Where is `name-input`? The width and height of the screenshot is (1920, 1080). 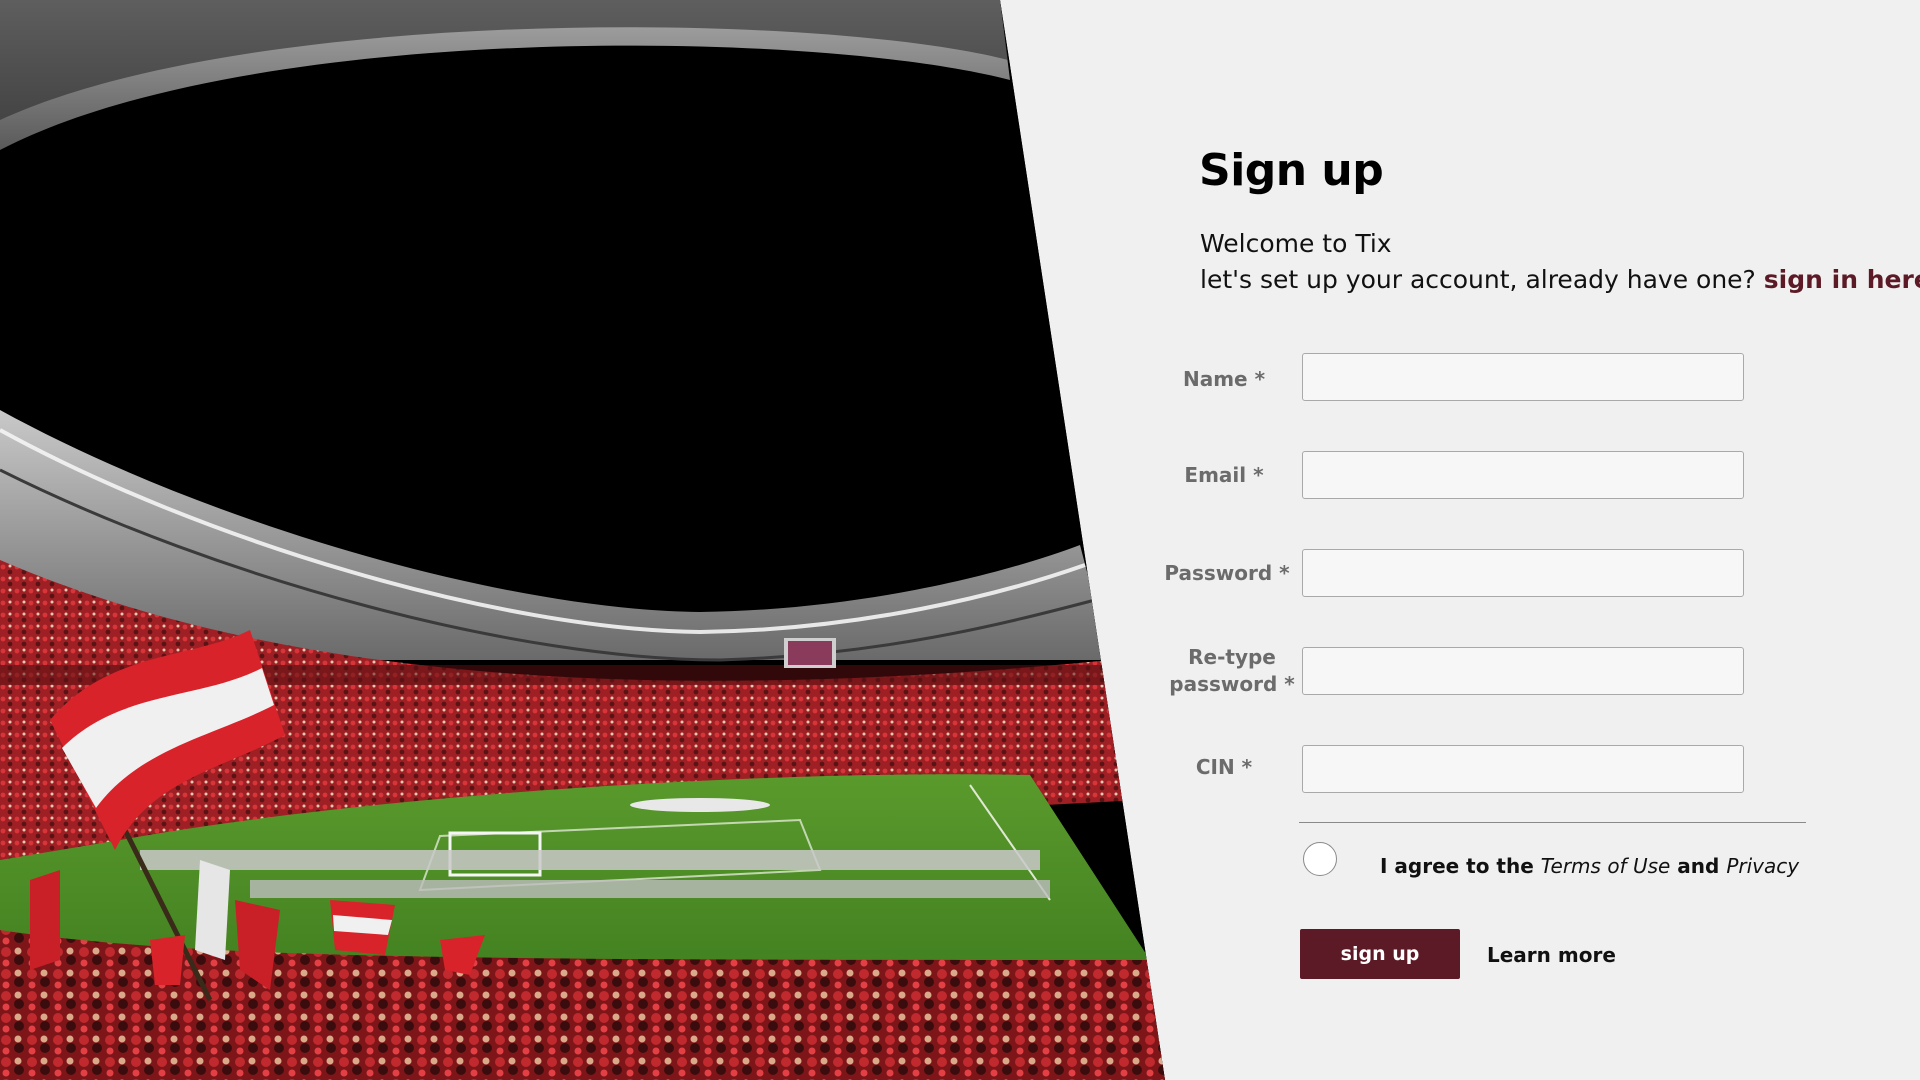
name-input is located at coordinates (1523, 377).